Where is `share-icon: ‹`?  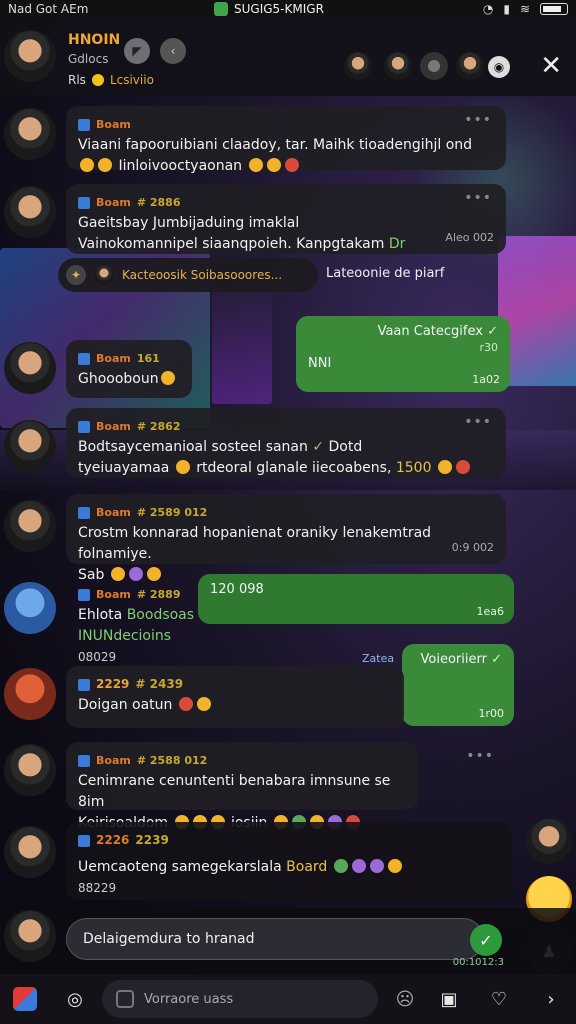
share-icon: ‹ is located at coordinates (173, 51).